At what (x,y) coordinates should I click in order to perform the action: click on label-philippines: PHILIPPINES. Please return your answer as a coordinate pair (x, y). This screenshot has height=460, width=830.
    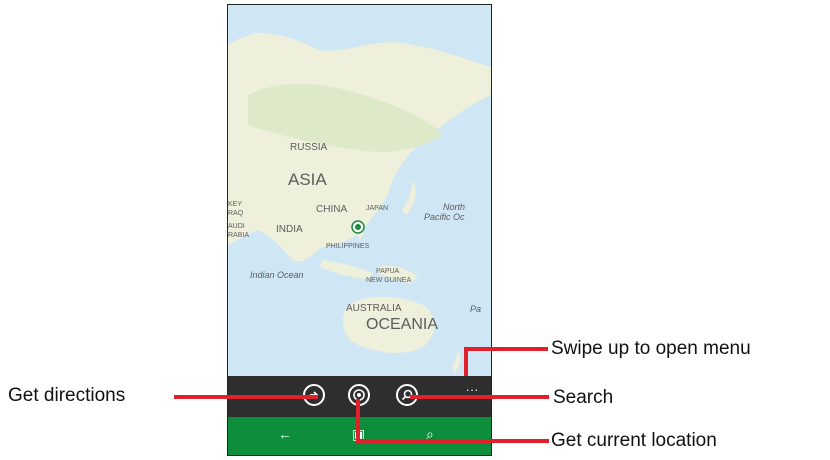
    Looking at the image, I should click on (348, 246).